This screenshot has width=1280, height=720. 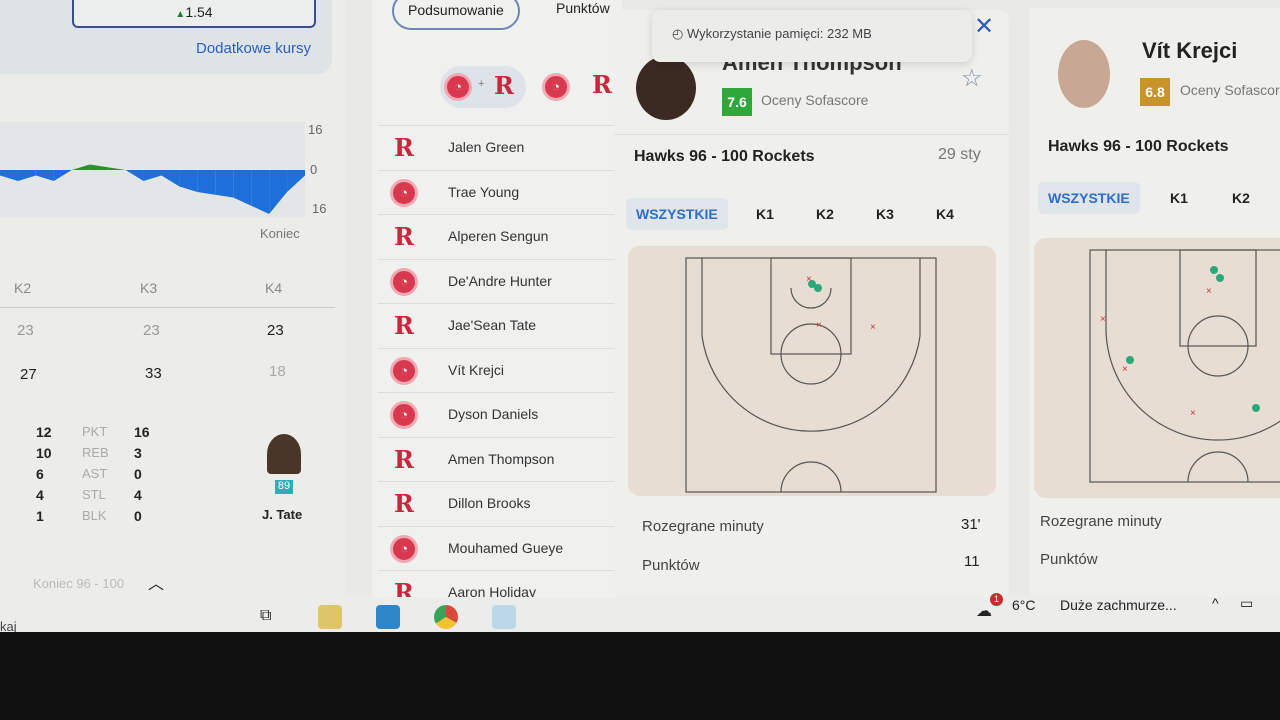 What do you see at coordinates (156, 582) in the screenshot?
I see `chevron-up-icon: ︿` at bounding box center [156, 582].